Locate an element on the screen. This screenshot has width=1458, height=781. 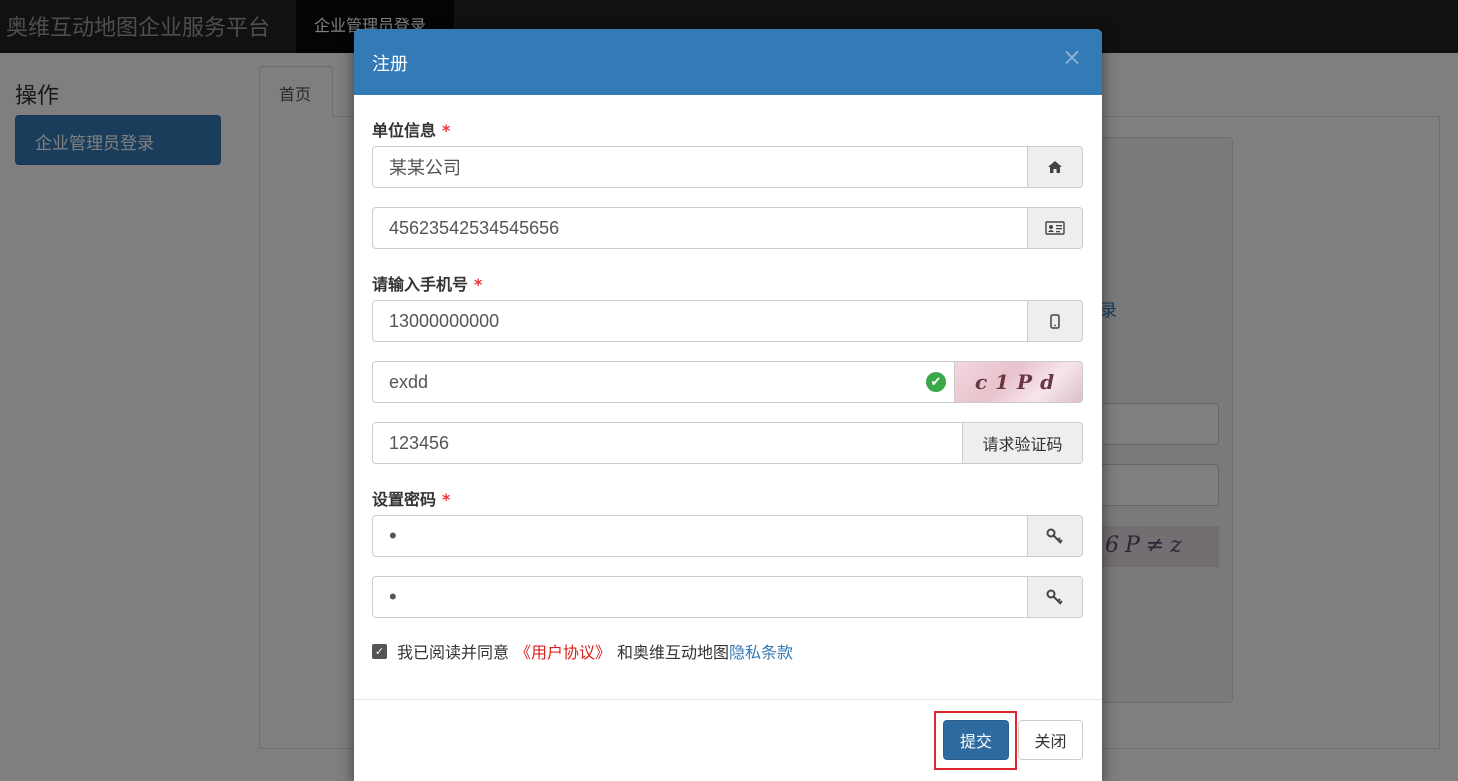
agree-middle-text: 和奥维互动地图 is located at coordinates (673, 652).